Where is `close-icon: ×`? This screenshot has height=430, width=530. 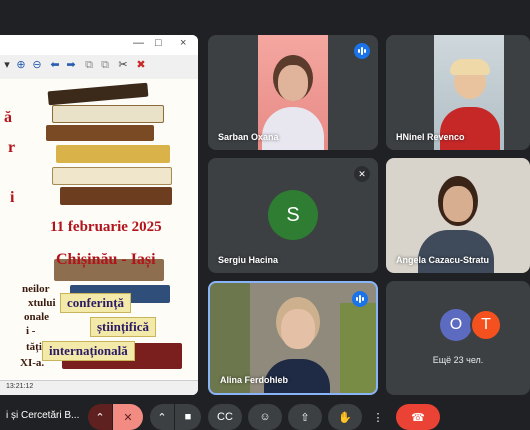
close-icon: × is located at coordinates (183, 43).